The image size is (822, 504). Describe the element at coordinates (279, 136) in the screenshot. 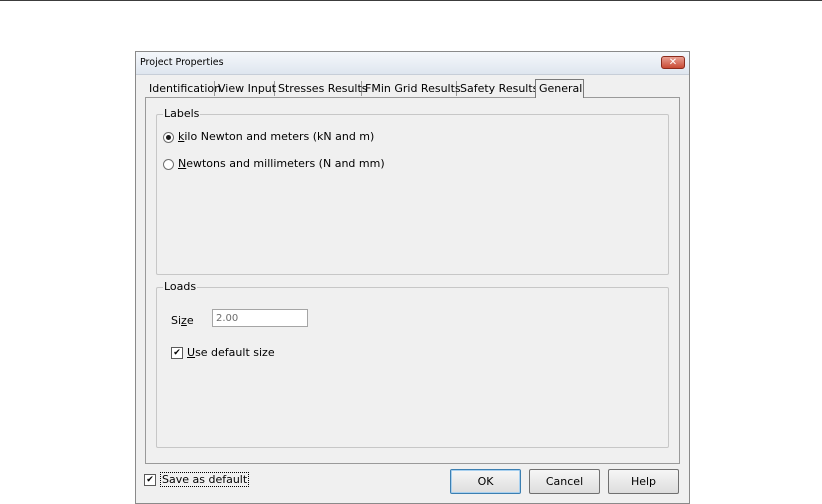

I see `radio-kn-label: ilo Newton and meters (kN and m)` at that location.